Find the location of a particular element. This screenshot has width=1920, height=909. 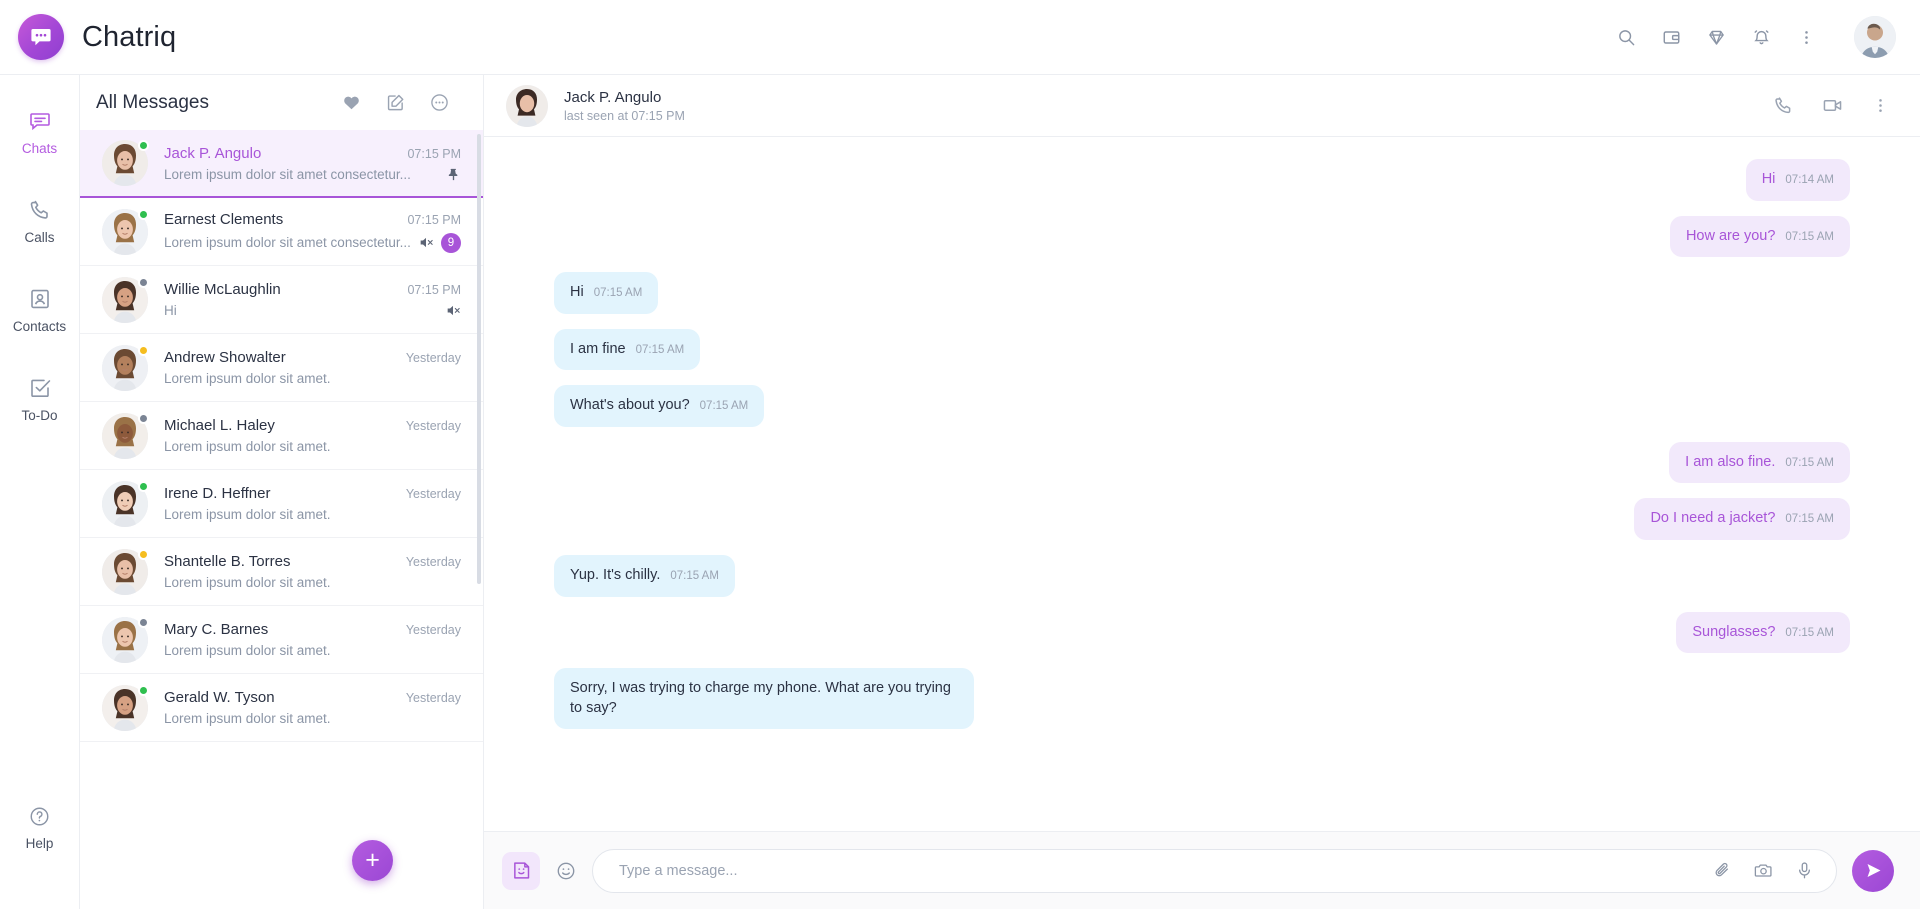

message-bubble: Do I need a jacket? 07:15 AM is located at coordinates (1742, 519).